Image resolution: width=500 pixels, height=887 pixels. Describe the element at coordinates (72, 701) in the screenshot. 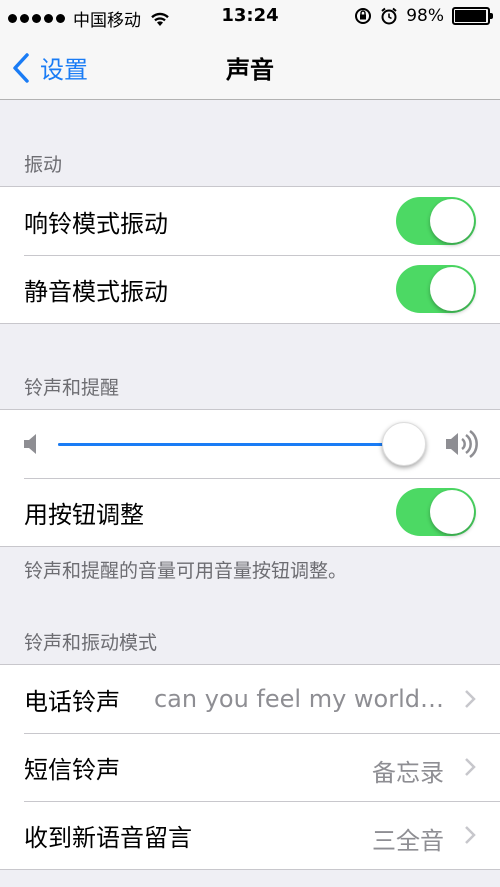

I see `ringtone-label: 电话铃声` at that location.